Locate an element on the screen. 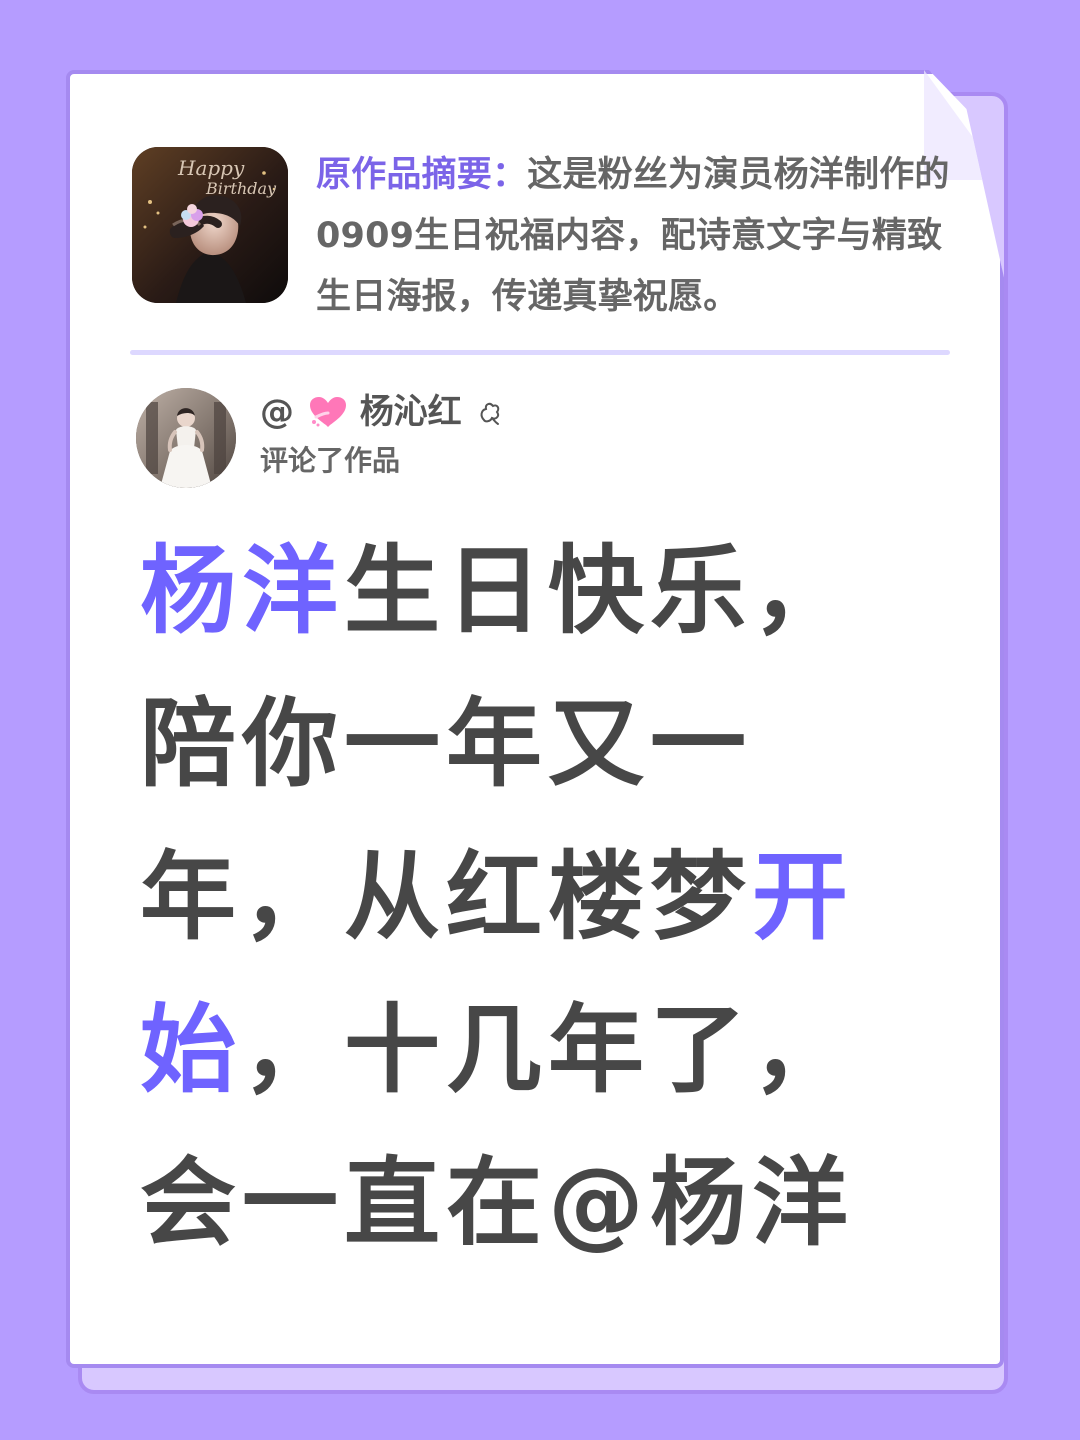 Image resolution: width=1080 pixels, height=1440 pixels. thumbnail-happy-text: Happy is located at coordinates (211, 168).